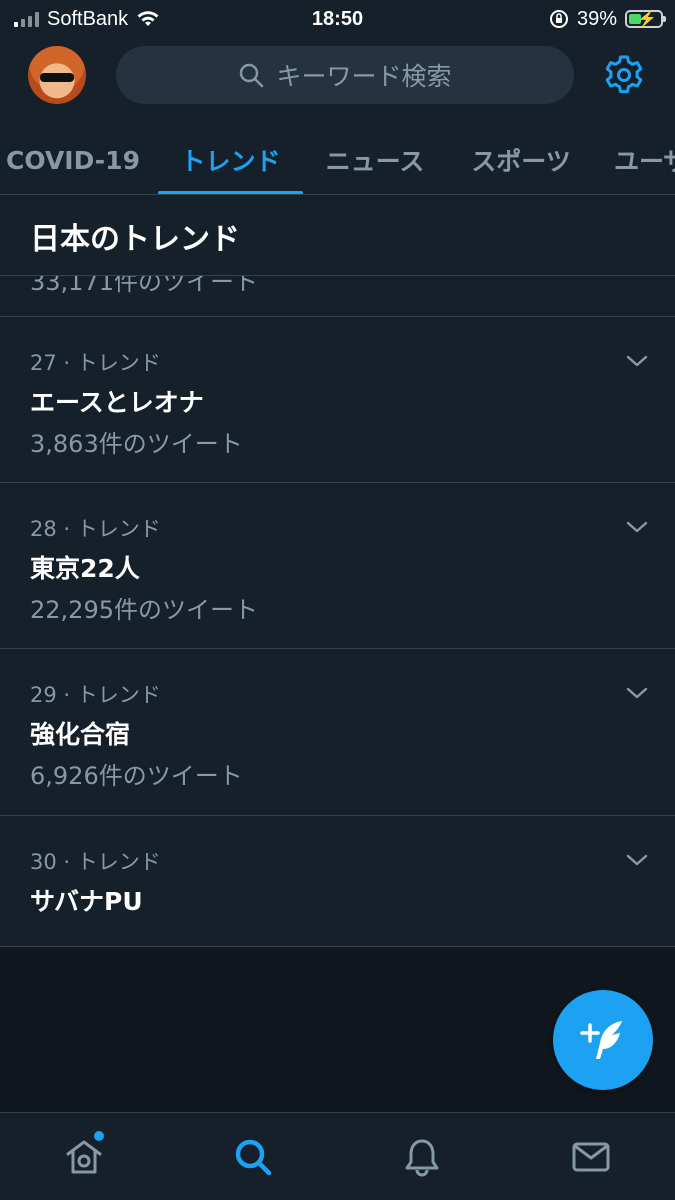  I want to click on nav-notifications, so click(422, 1156).